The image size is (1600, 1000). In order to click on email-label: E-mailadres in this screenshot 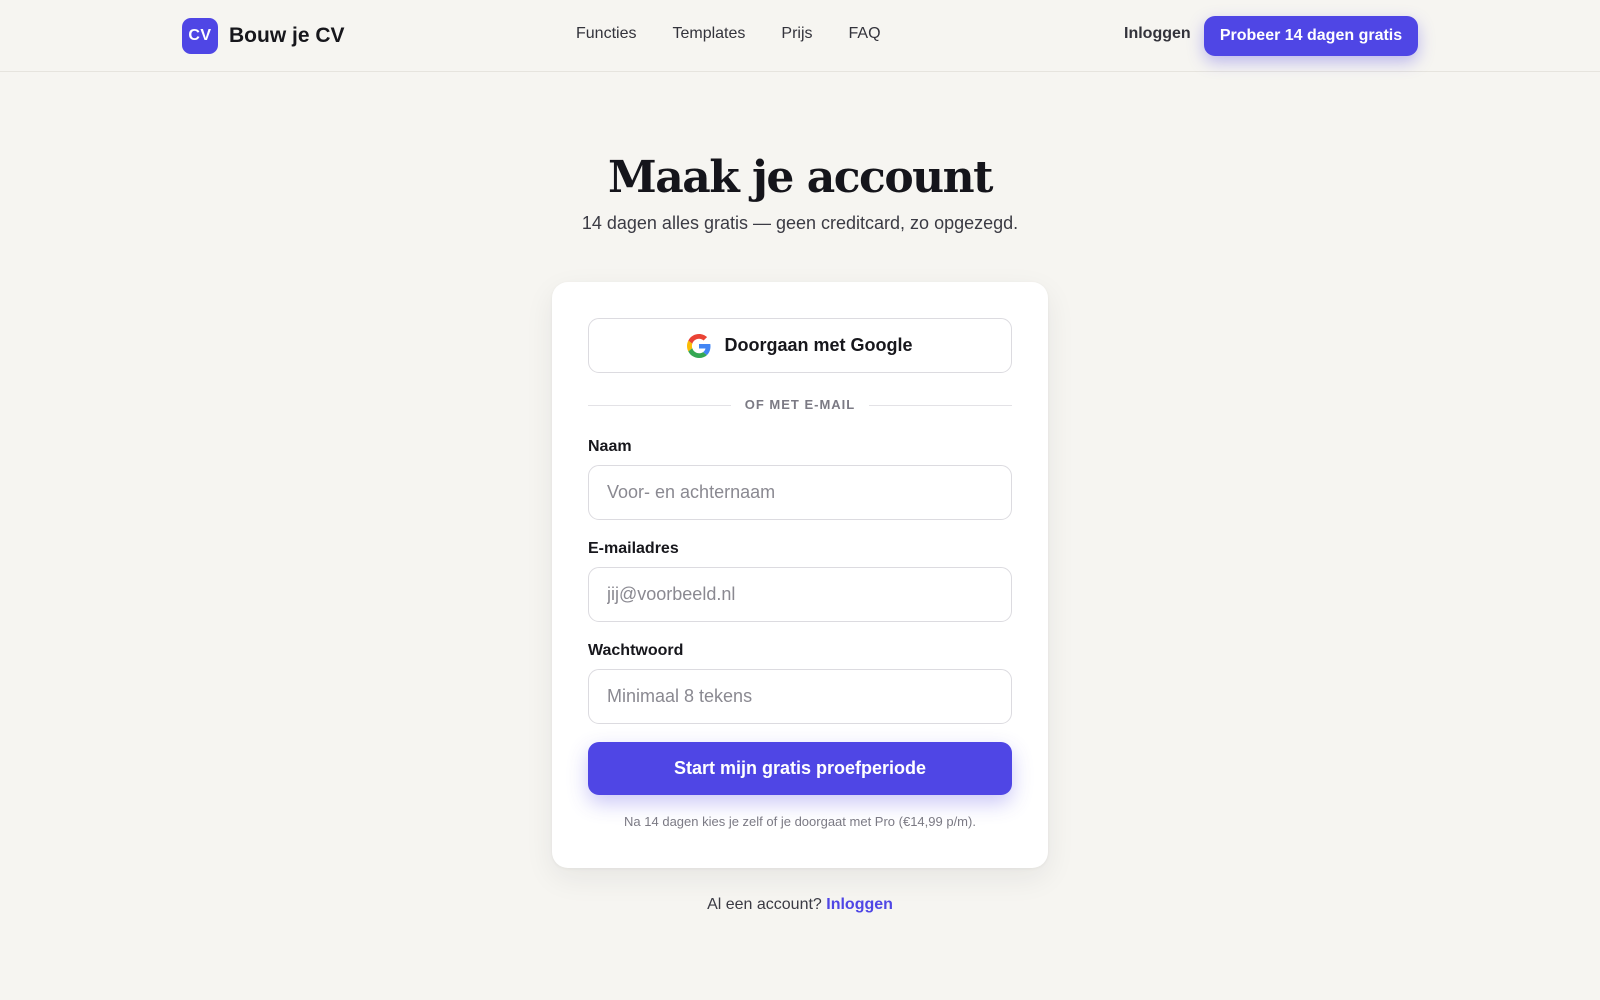, I will do `click(633, 548)`.